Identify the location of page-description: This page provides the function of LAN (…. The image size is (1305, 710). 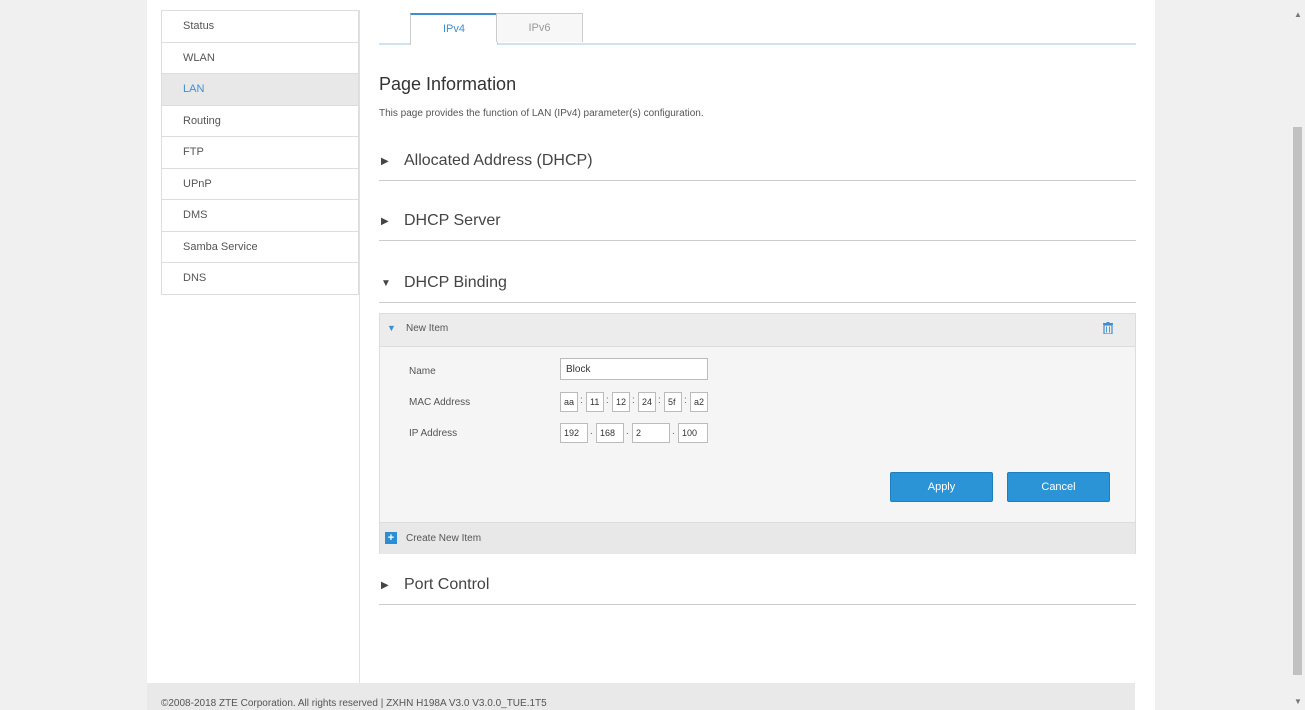
(541, 113).